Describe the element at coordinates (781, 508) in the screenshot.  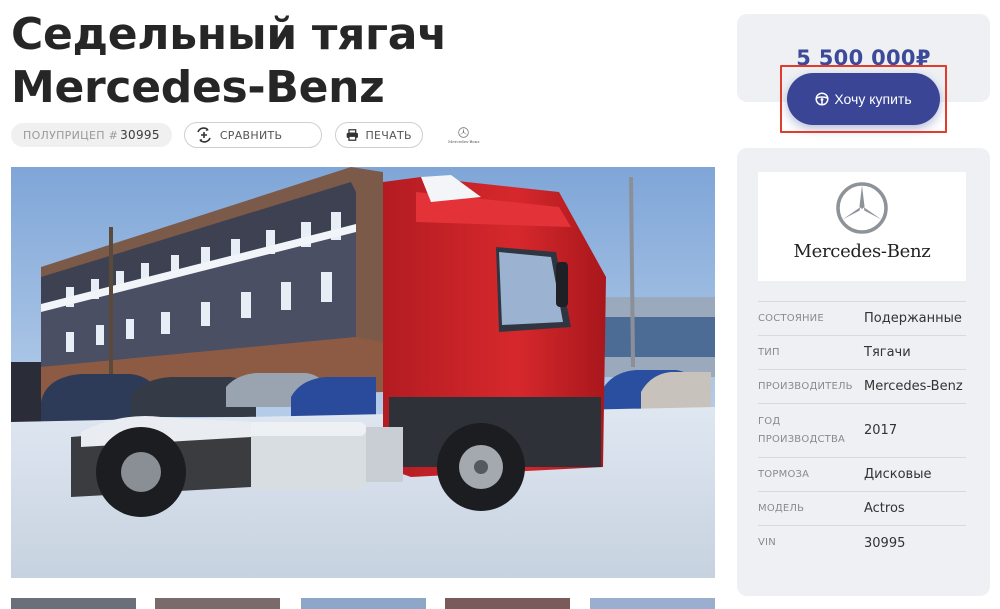
I see `spec-label: МОДЕЛЬ` at that location.